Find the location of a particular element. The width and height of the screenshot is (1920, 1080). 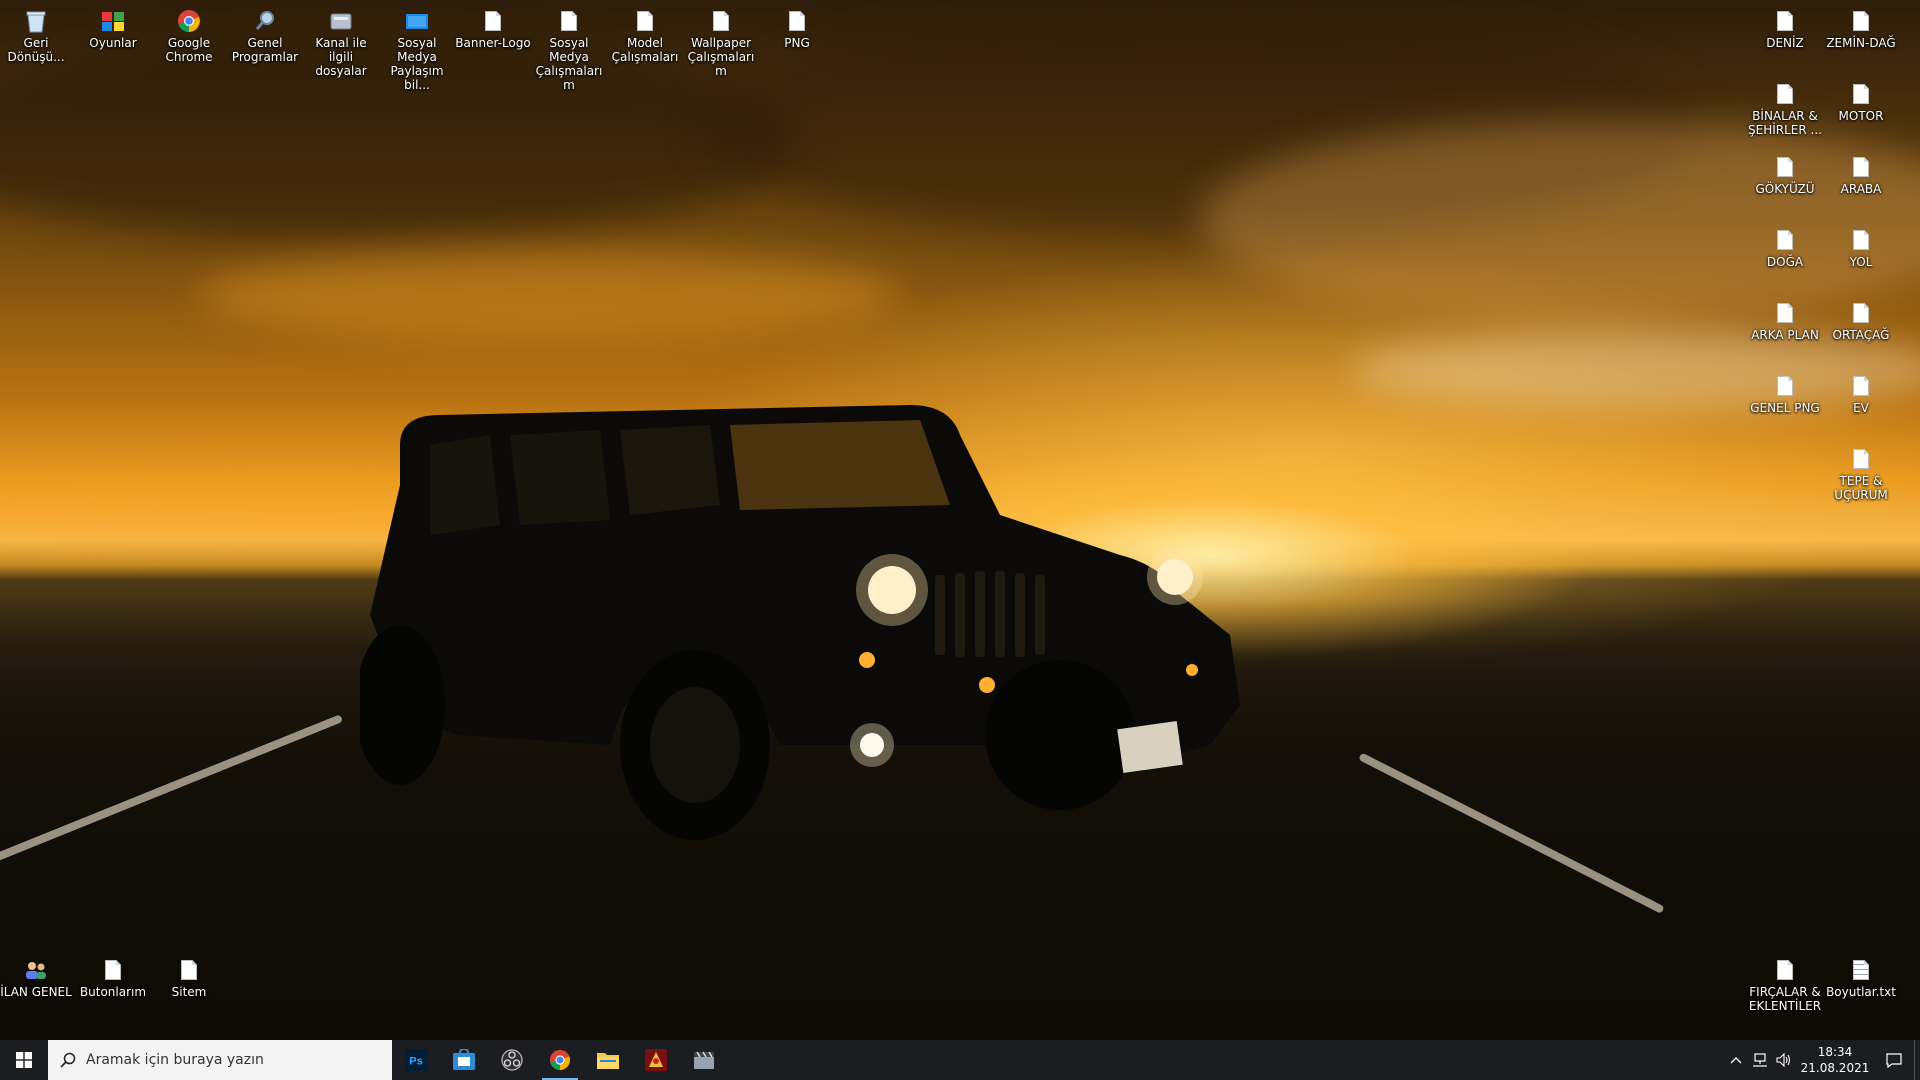

chrome-icon is located at coordinates (189, 21).